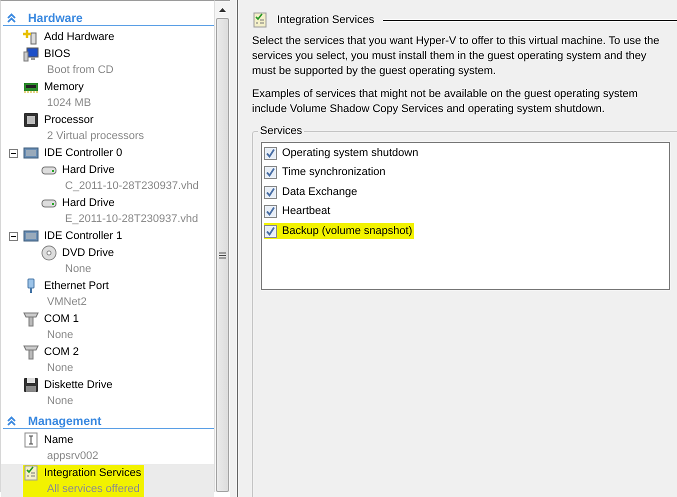 This screenshot has width=677, height=497. Describe the element at coordinates (326, 172) in the screenshot. I see `service-checkbox: Time synchronization` at that location.